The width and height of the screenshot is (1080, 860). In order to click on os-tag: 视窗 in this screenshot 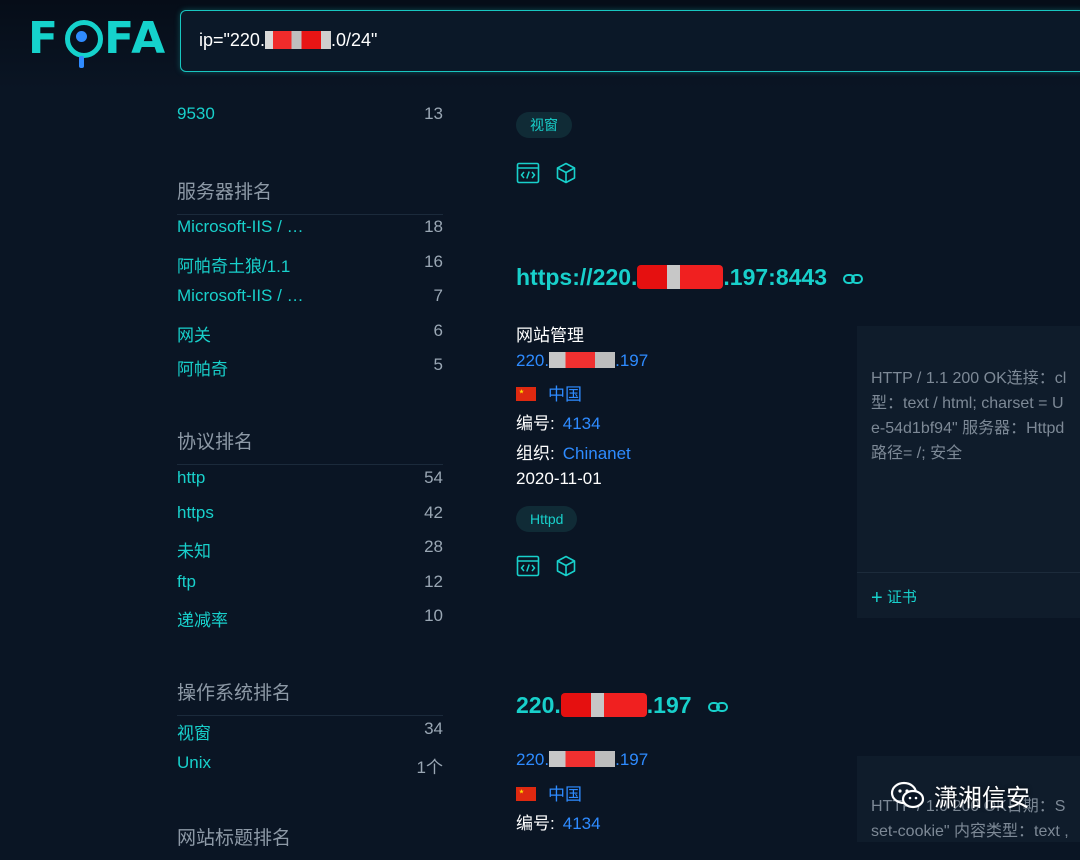, I will do `click(544, 125)`.